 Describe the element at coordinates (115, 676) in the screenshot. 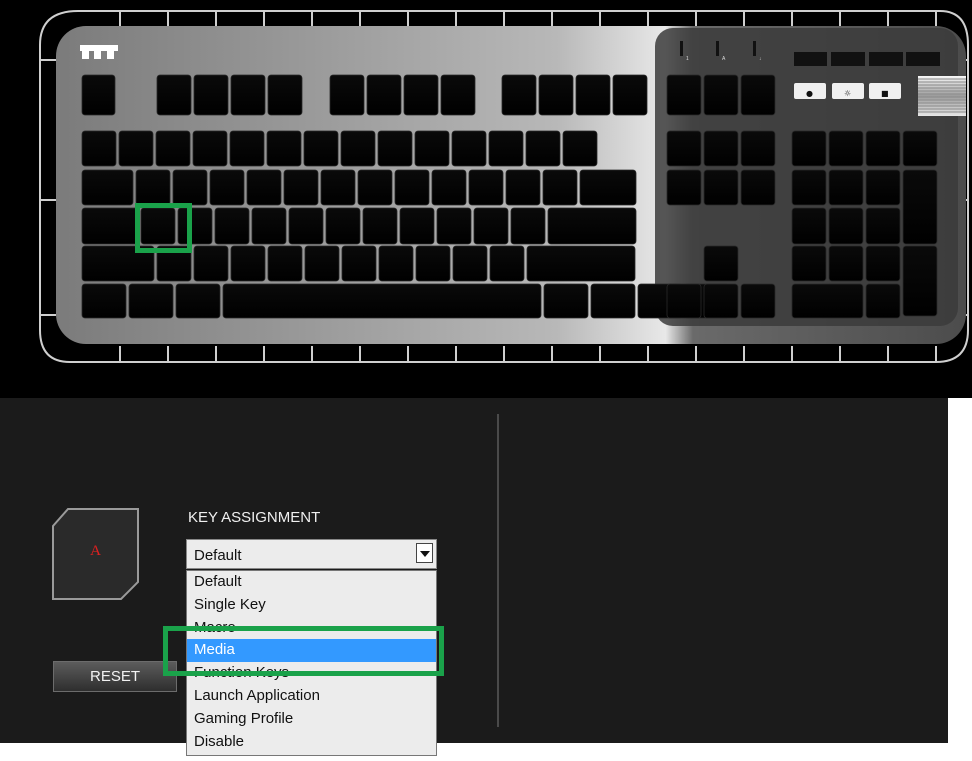

I see `reset-button: RESET` at that location.